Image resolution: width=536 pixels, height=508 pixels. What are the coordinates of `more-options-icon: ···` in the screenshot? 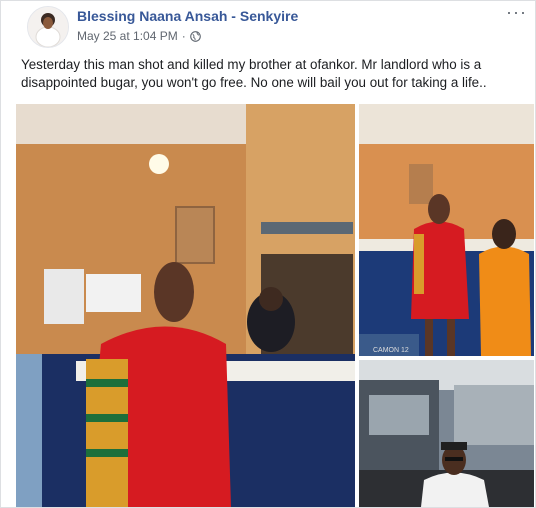 It's located at (516, 12).